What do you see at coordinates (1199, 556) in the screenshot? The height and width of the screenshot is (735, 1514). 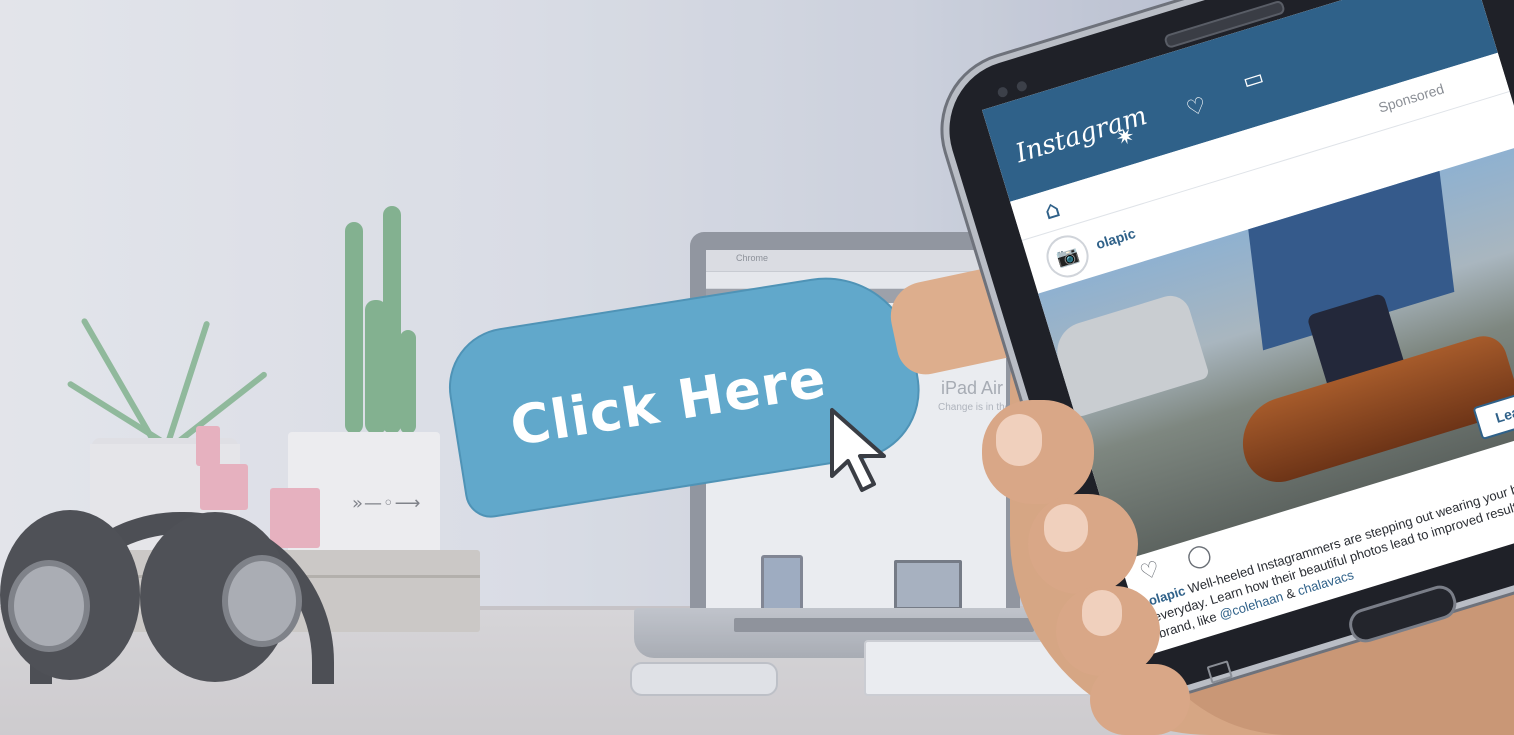 I see `comment-icon: ◯` at bounding box center [1199, 556].